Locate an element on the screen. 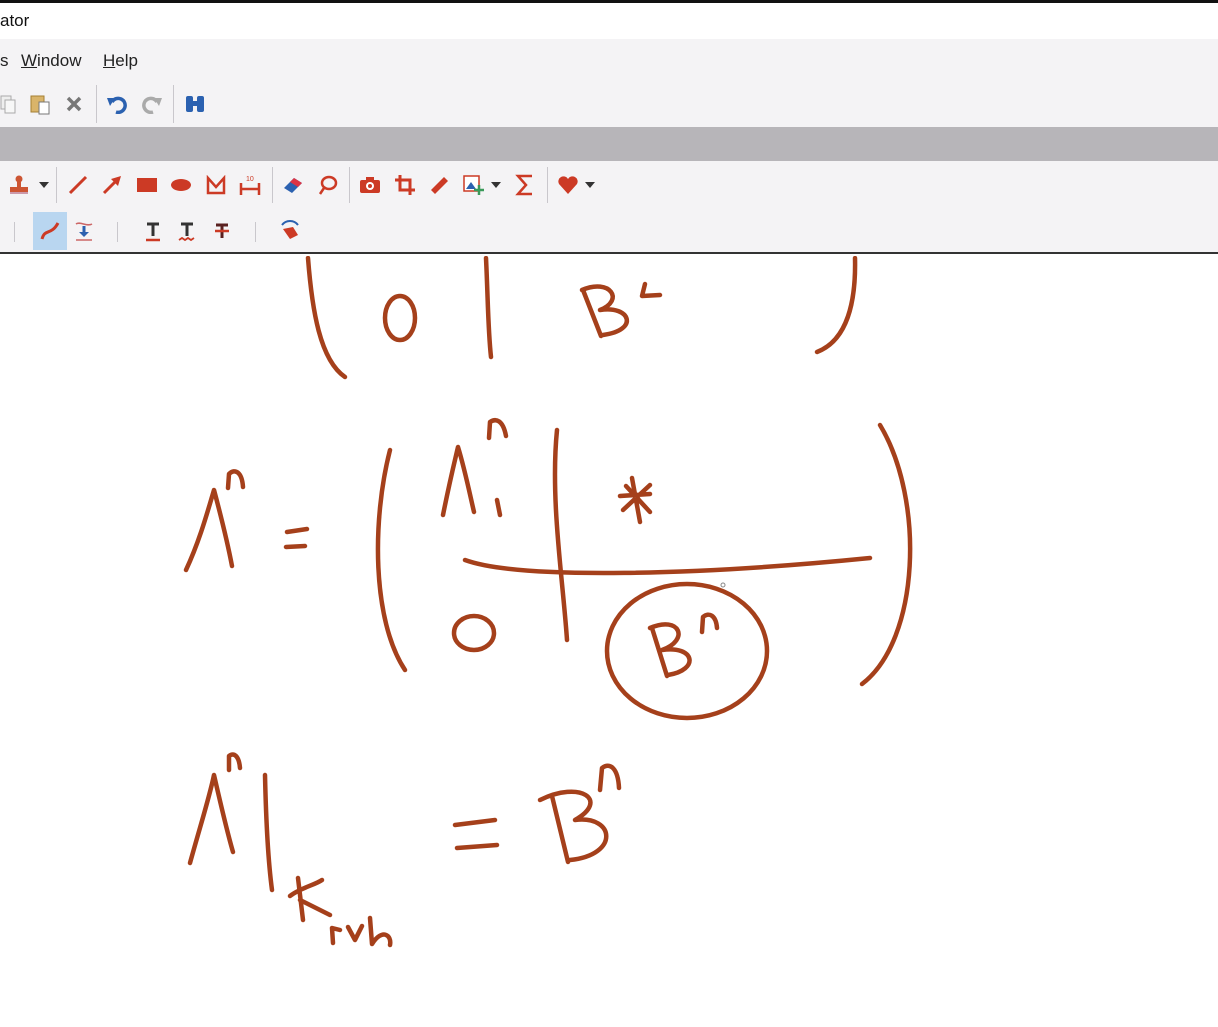 The image size is (1218, 1027). ink-left-paren-big is located at coordinates (391, 560).